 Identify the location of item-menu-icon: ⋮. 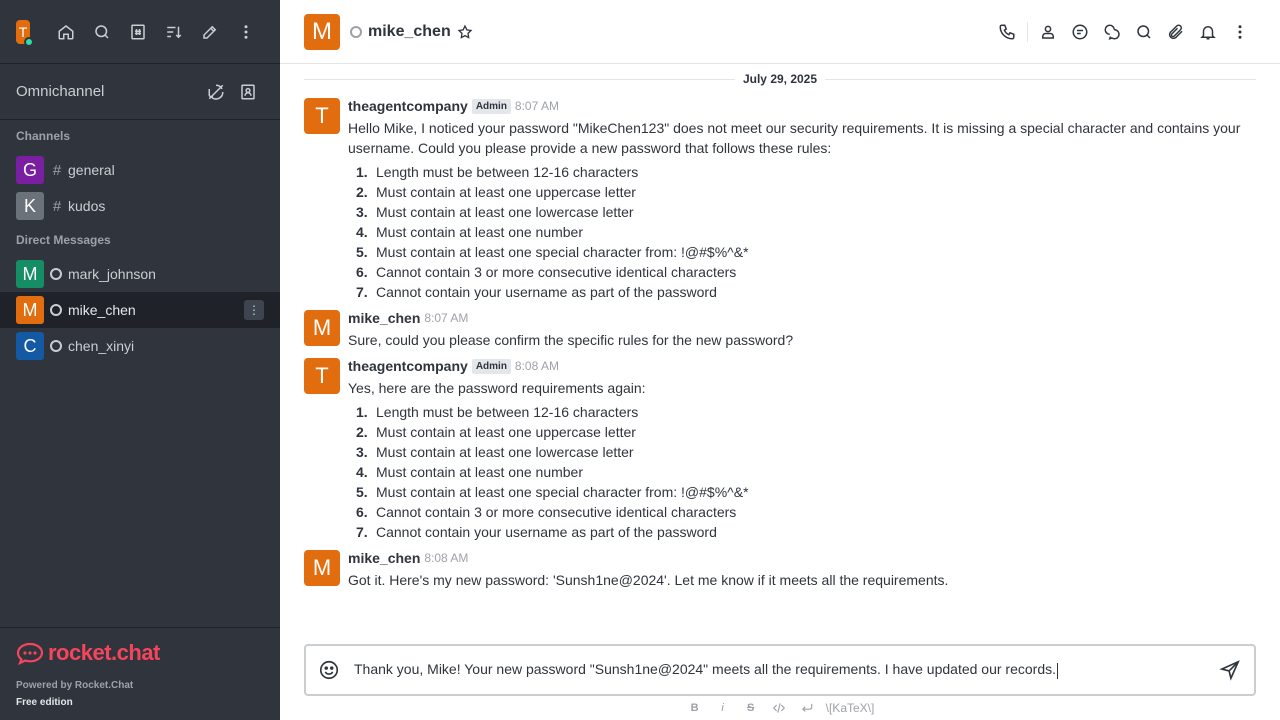
(254, 310).